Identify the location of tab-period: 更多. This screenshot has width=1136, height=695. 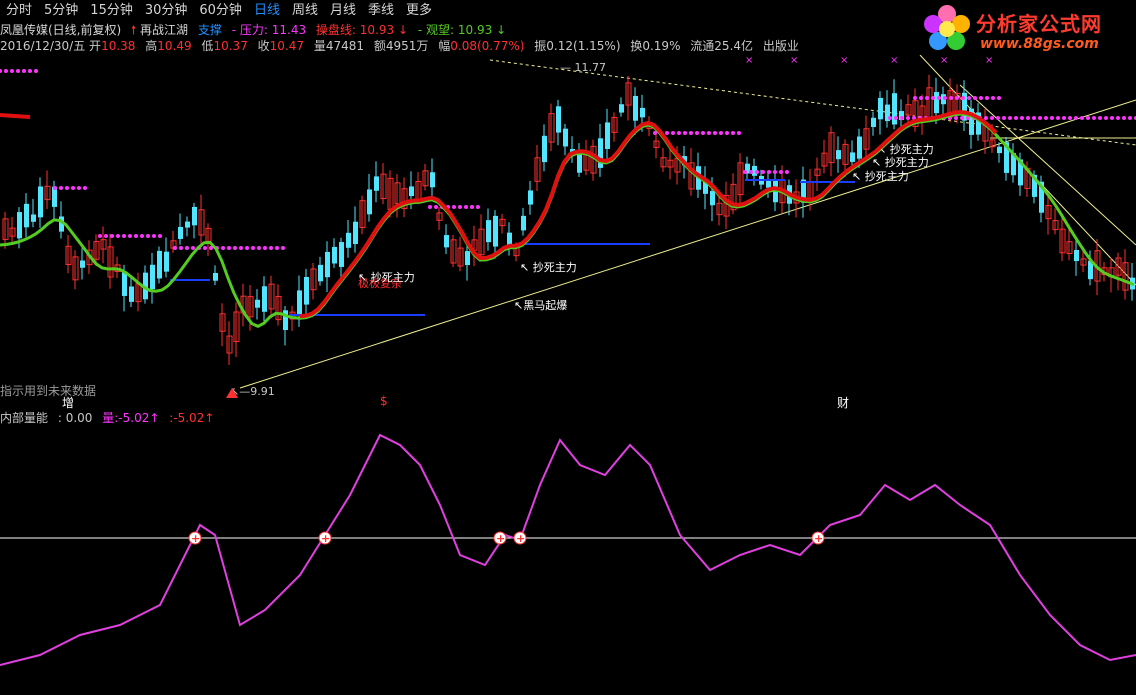
(419, 11).